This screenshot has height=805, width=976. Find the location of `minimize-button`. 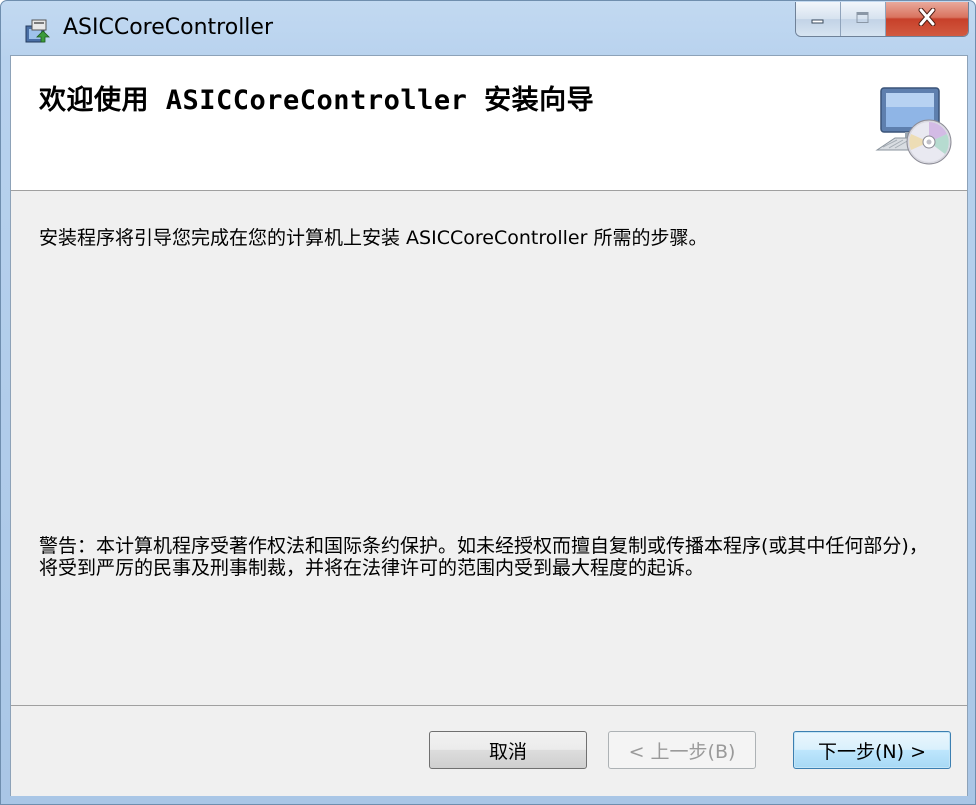

minimize-button is located at coordinates (818, 19).